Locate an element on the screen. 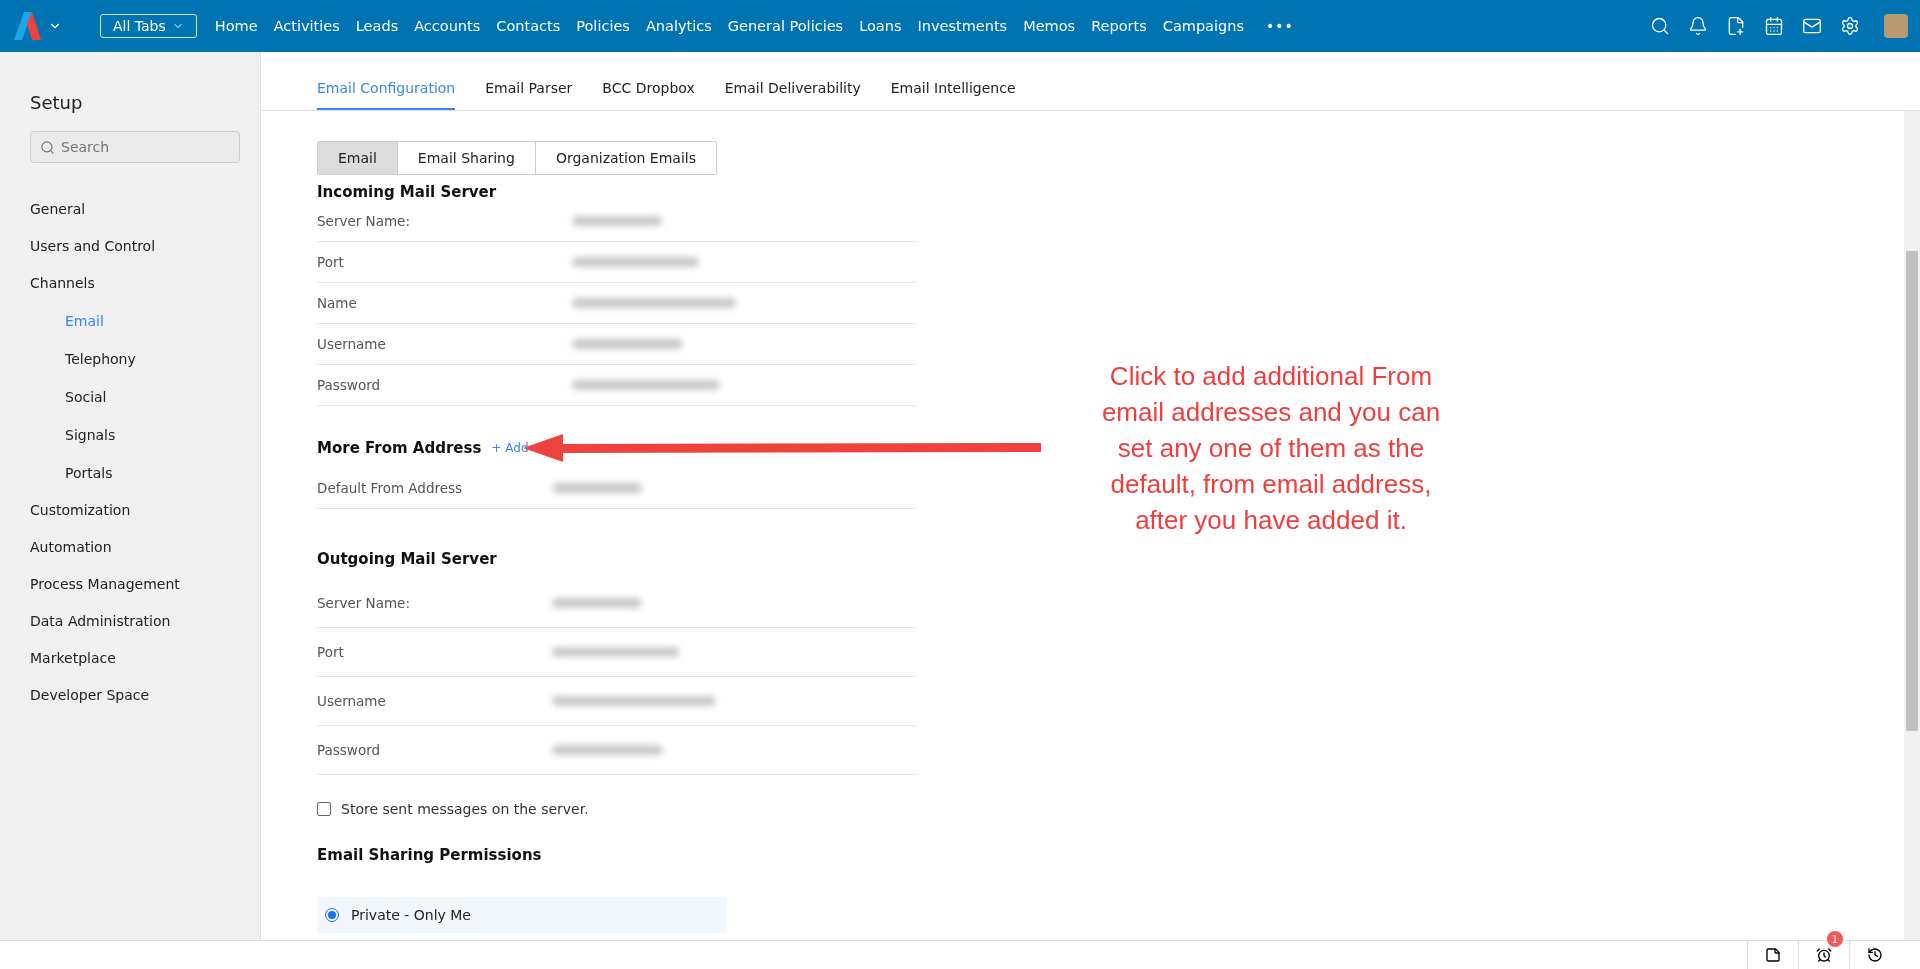  sidebar-item: Social is located at coordinates (135, 397).